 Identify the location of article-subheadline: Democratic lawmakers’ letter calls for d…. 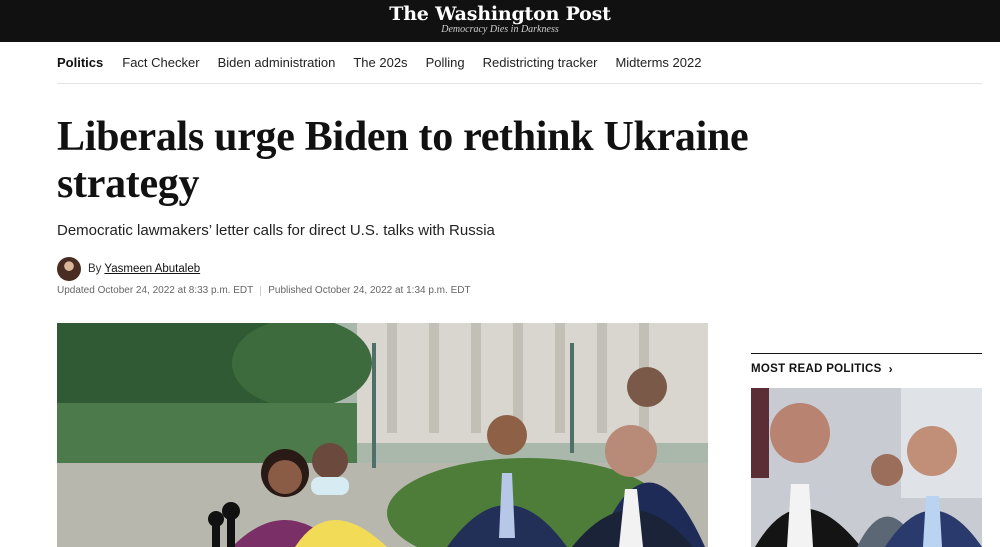
(276, 230).